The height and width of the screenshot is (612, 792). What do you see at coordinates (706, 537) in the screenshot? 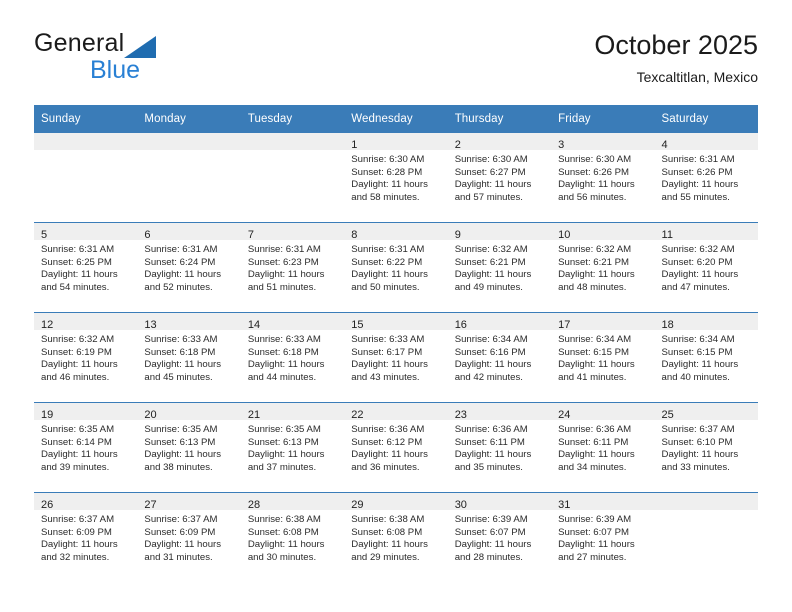
I see `calendar-day-cell-empty` at bounding box center [706, 537].